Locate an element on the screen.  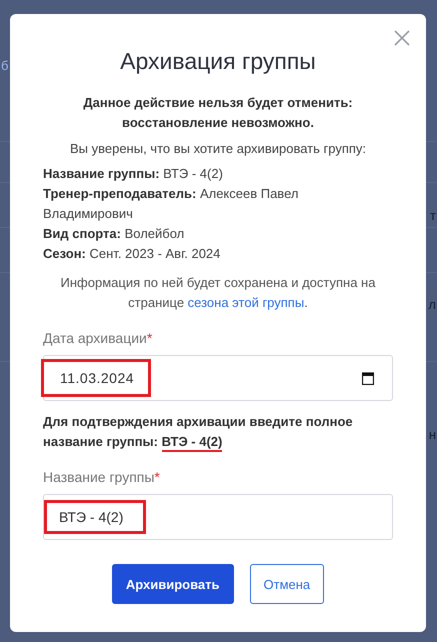
date-value: 11.03.2024 is located at coordinates (96, 378).